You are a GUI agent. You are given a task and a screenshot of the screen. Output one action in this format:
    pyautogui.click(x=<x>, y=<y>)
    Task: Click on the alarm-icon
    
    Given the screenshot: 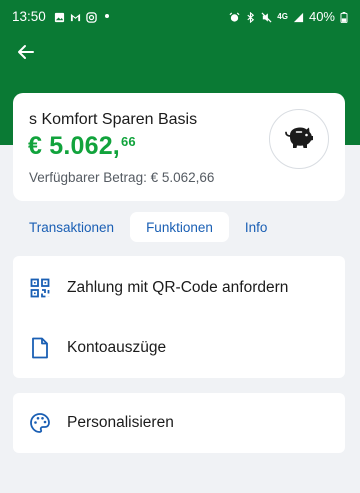 What is the action you would take?
    pyautogui.click(x=234, y=16)
    